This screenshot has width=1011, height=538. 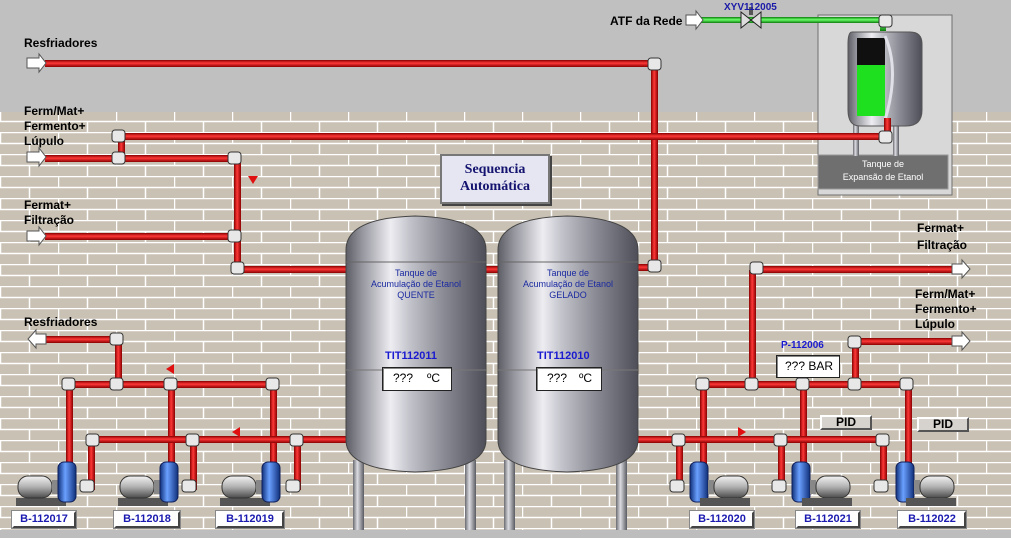 I want to click on tank-gelado-tag: TIT112010, so click(x=563, y=356).